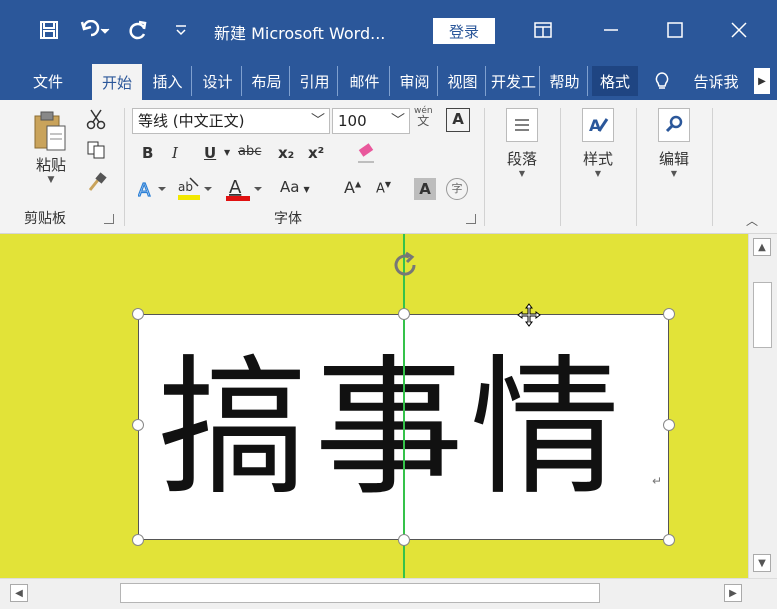 The width and height of the screenshot is (777, 609). I want to click on scroll-up-button: ▲, so click(762, 247).